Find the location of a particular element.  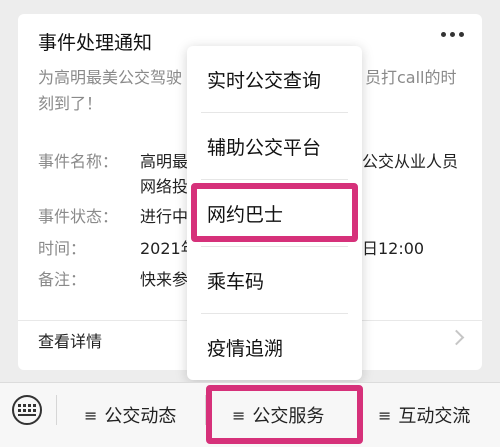

field-value-event-name: 高明最 is located at coordinates (164, 161).